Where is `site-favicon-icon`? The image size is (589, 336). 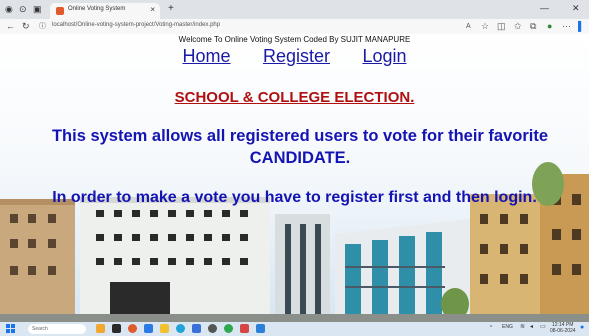
site-favicon-icon is located at coordinates (60, 11).